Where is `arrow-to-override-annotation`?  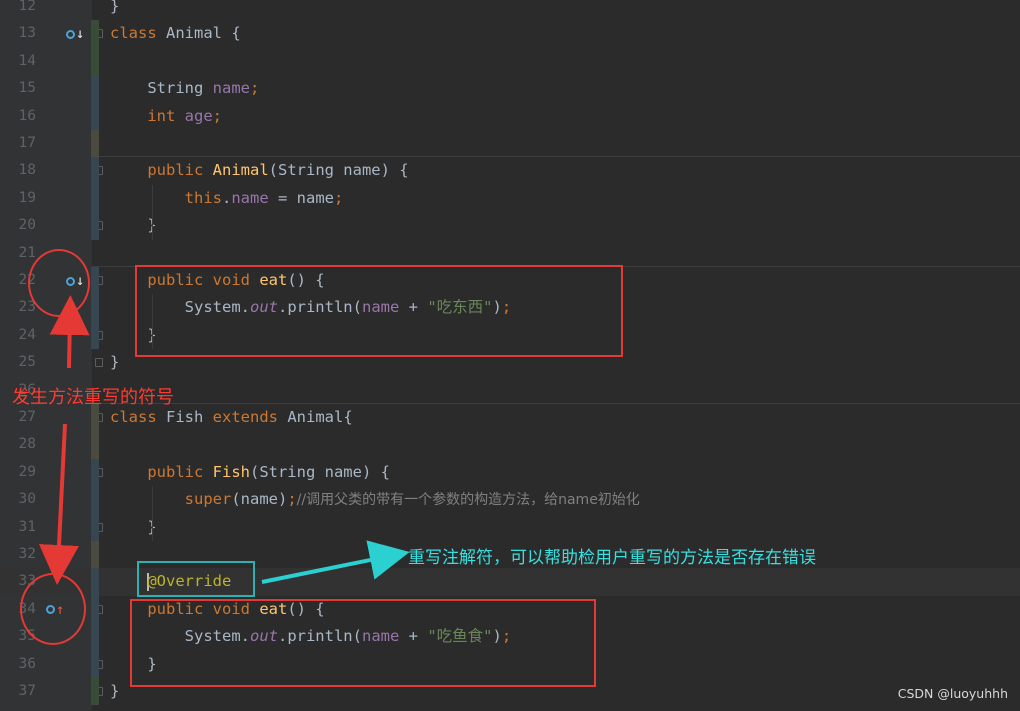
arrow-to-override-annotation is located at coordinates (335, 562).